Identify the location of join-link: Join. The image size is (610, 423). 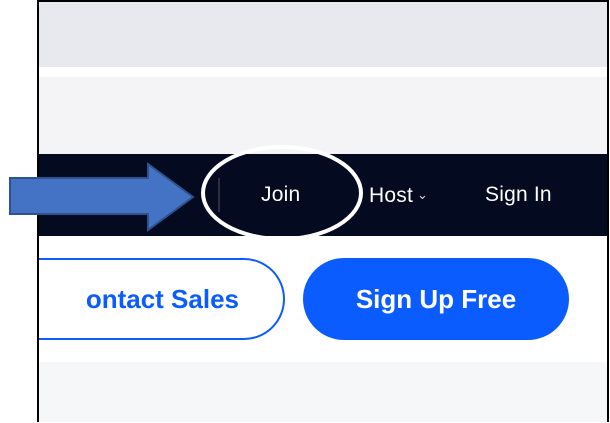
(280, 195).